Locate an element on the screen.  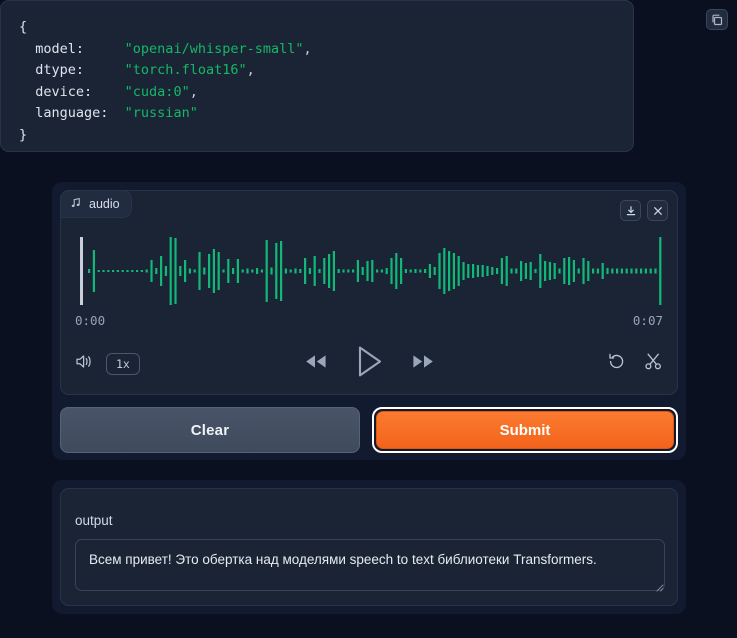
close-icon is located at coordinates (657, 210).